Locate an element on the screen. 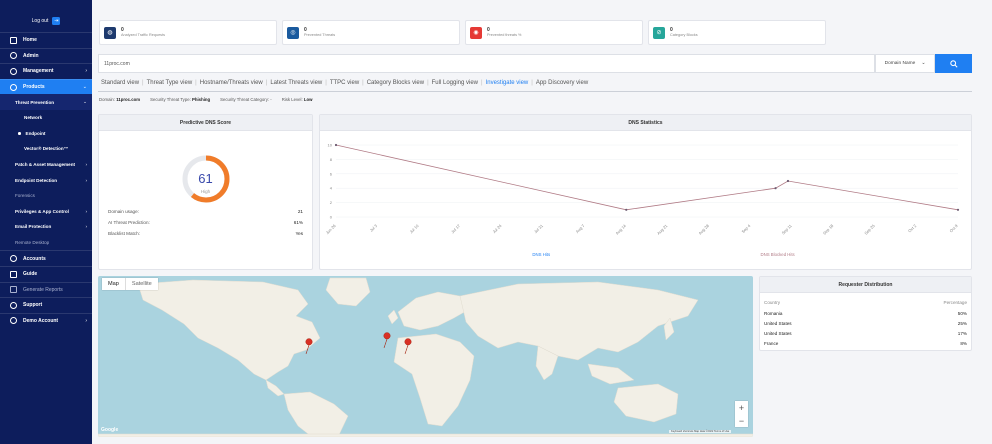 This screenshot has width=992, height=444. x-tick-label: Aug 28 is located at coordinates (703, 229).